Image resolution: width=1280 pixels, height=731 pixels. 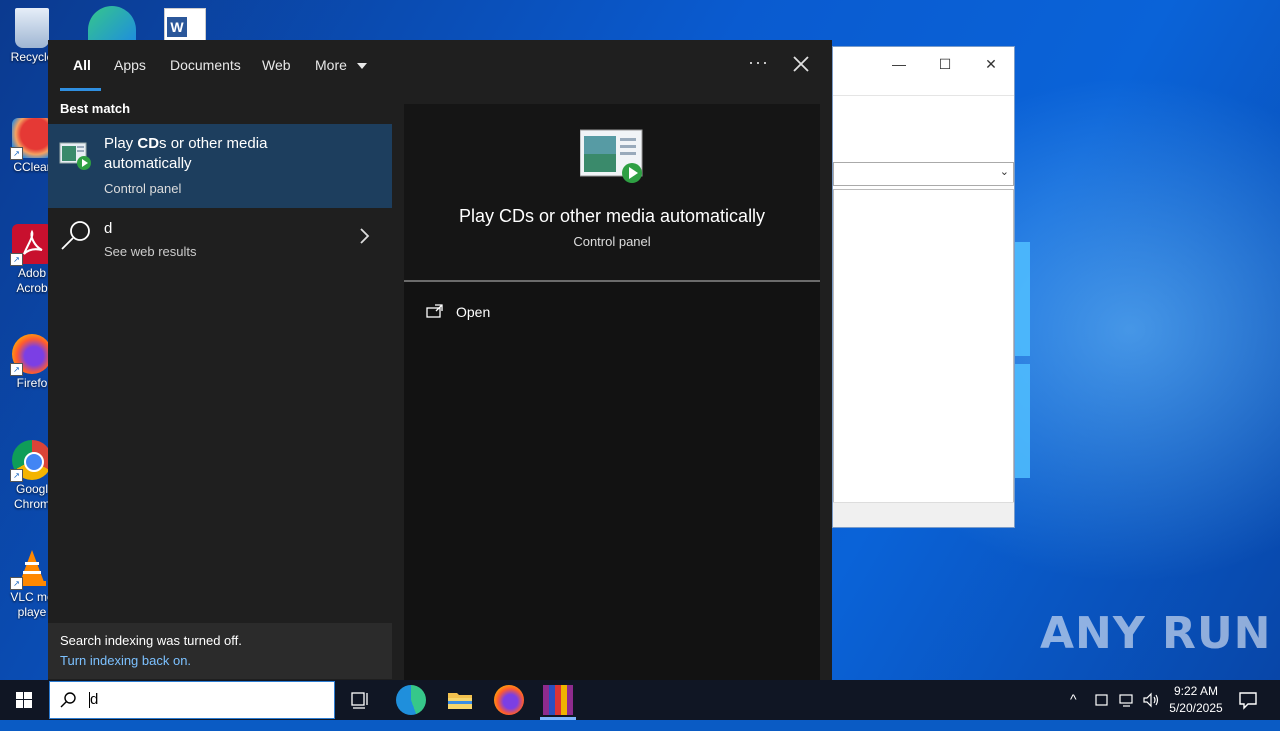 I want to click on notification-center-icon, so click(x=1248, y=700).